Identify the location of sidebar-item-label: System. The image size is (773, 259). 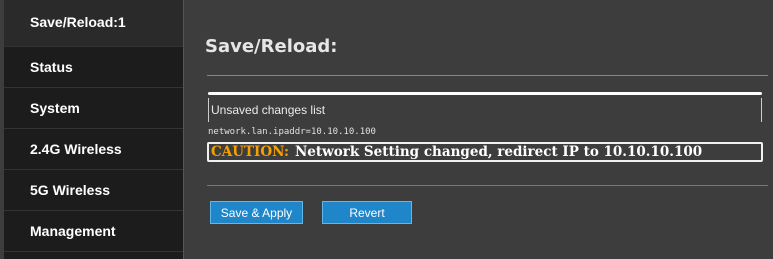
(55, 108).